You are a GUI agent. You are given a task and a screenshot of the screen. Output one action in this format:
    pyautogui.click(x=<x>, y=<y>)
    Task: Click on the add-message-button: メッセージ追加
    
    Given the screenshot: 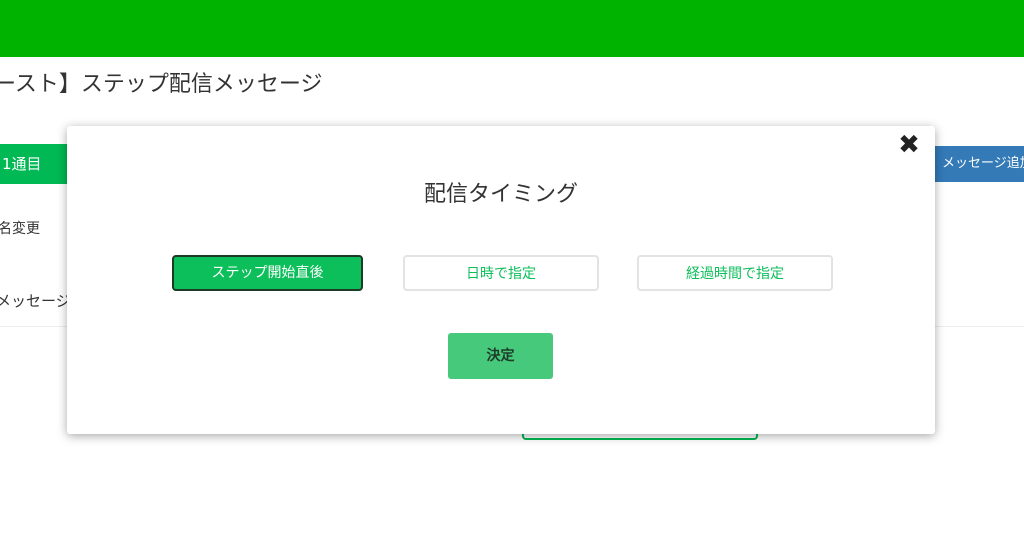 What is the action you would take?
    pyautogui.click(x=978, y=164)
    